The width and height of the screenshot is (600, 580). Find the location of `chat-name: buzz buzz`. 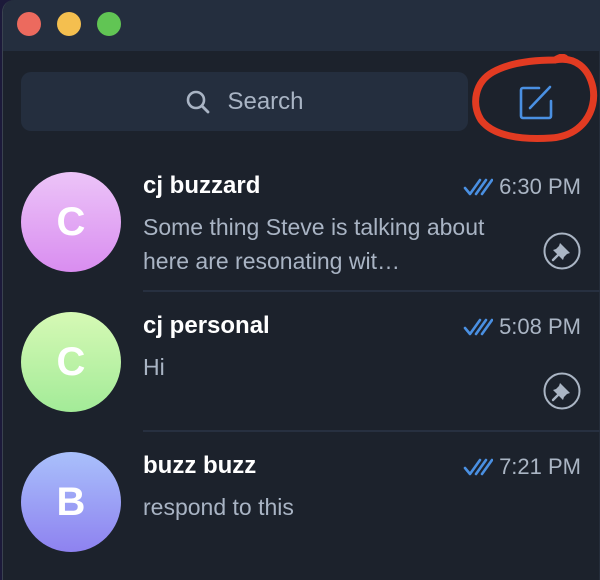

chat-name: buzz buzz is located at coordinates (200, 465).